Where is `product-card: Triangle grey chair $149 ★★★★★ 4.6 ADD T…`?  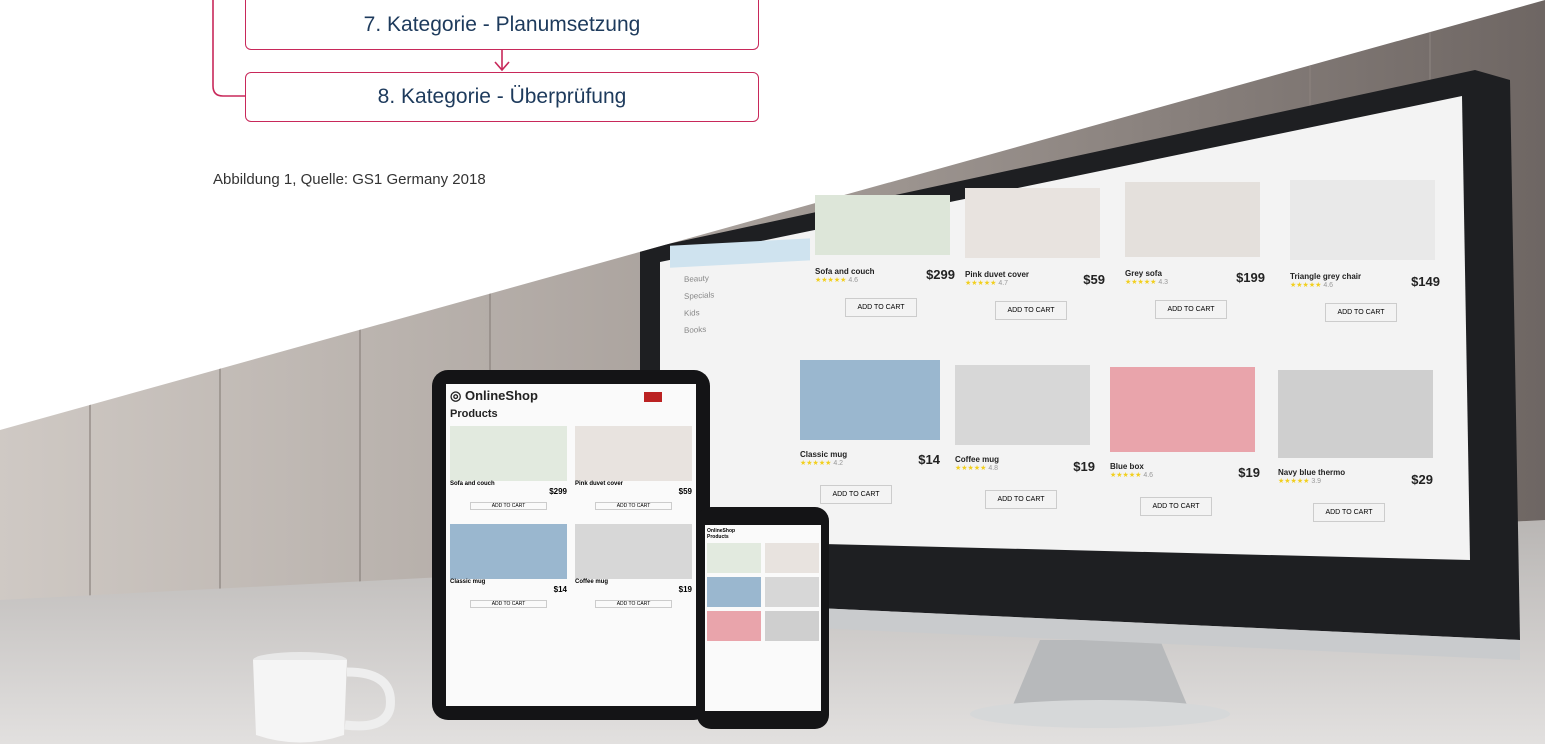
product-card: Triangle grey chair $149 ★★★★★ 4.6 ADD T… is located at coordinates (1365, 251).